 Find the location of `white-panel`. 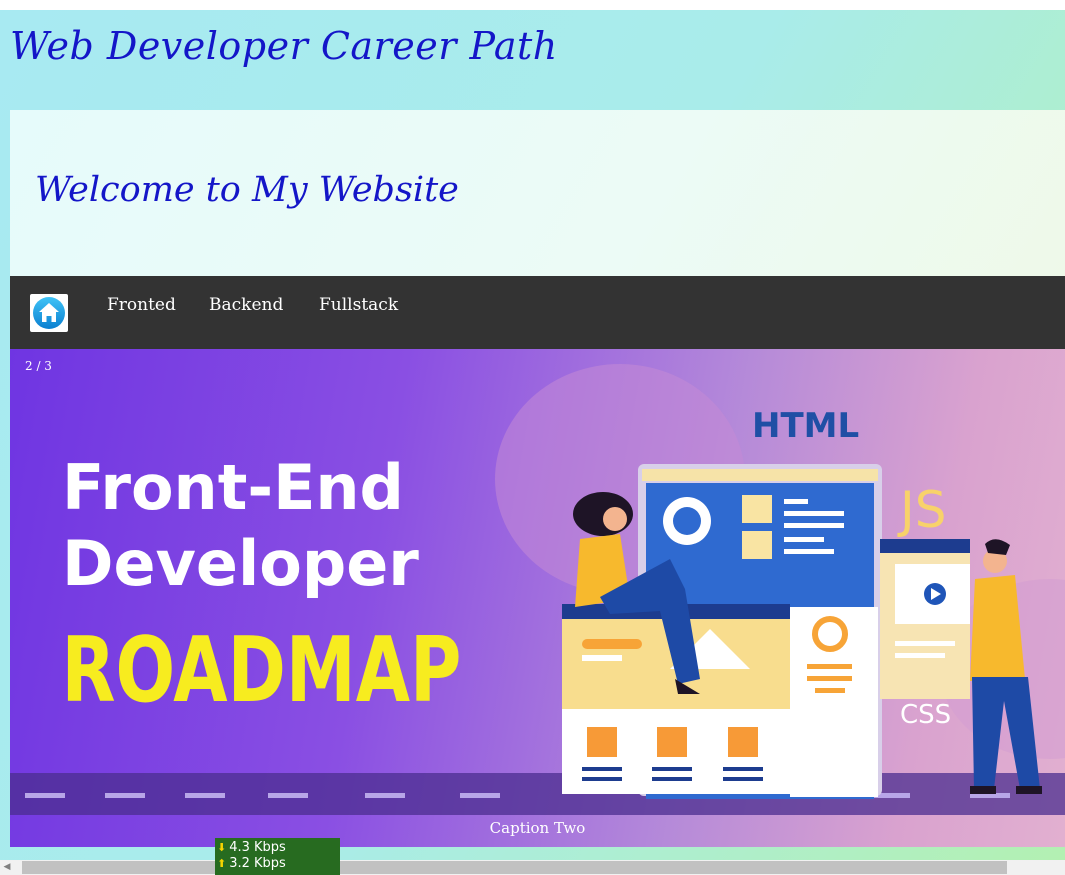

white-panel is located at coordinates (834, 702).